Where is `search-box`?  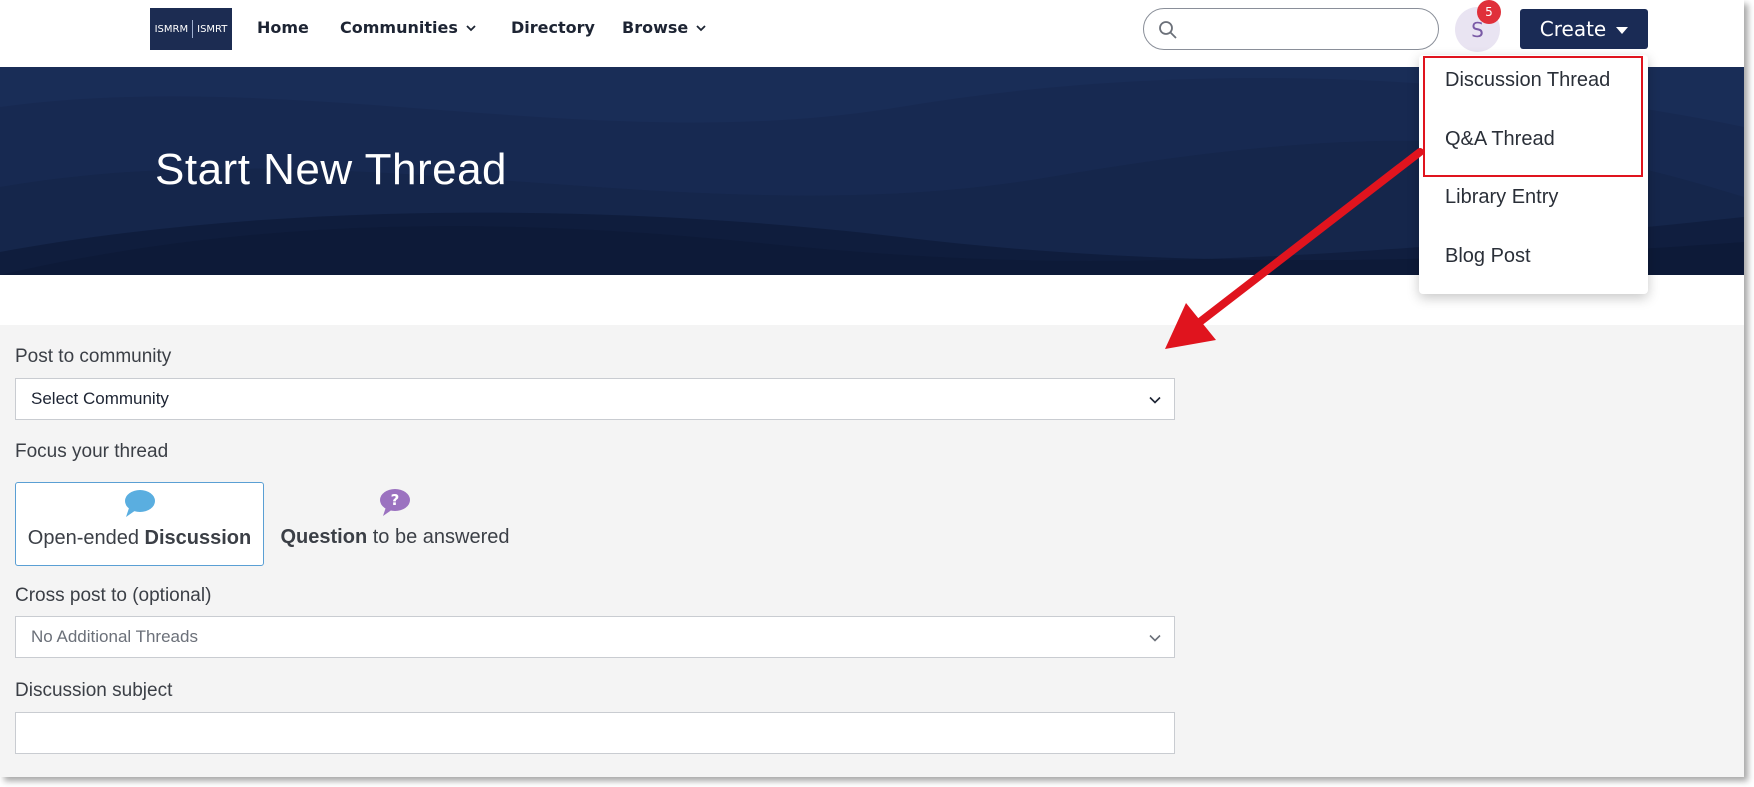 search-box is located at coordinates (1291, 29).